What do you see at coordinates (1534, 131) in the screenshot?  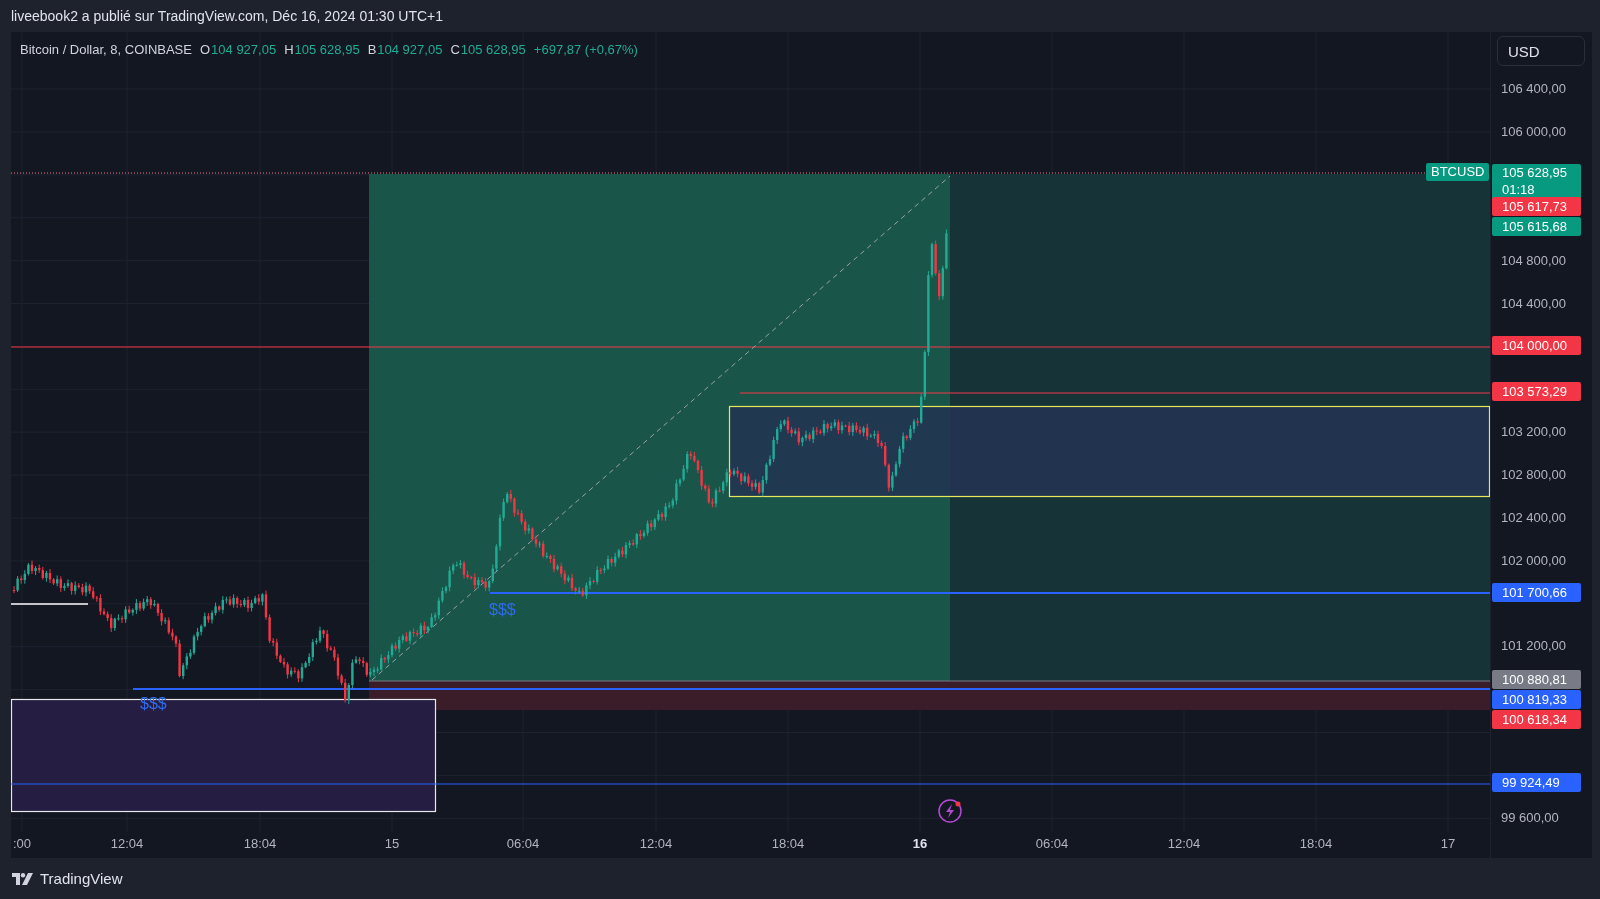 I see `price-axis-label: 106 000,00` at bounding box center [1534, 131].